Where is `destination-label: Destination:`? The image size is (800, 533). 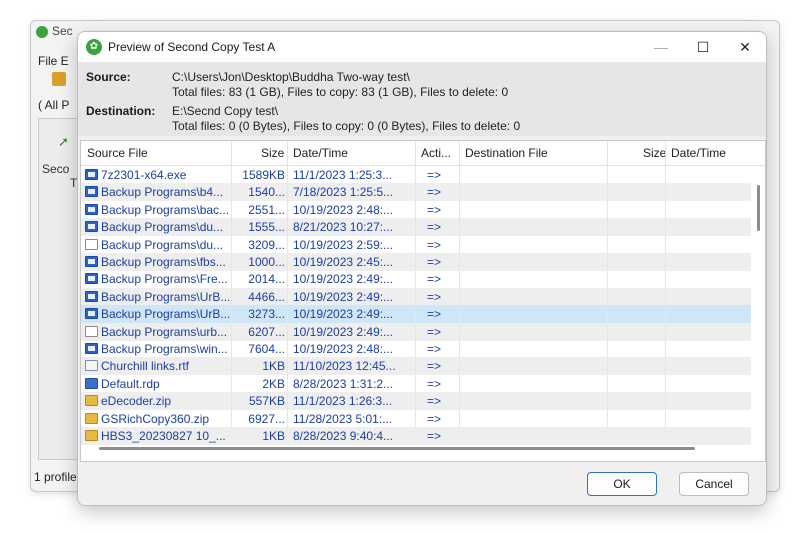
destination-label: Destination: is located at coordinates (121, 111).